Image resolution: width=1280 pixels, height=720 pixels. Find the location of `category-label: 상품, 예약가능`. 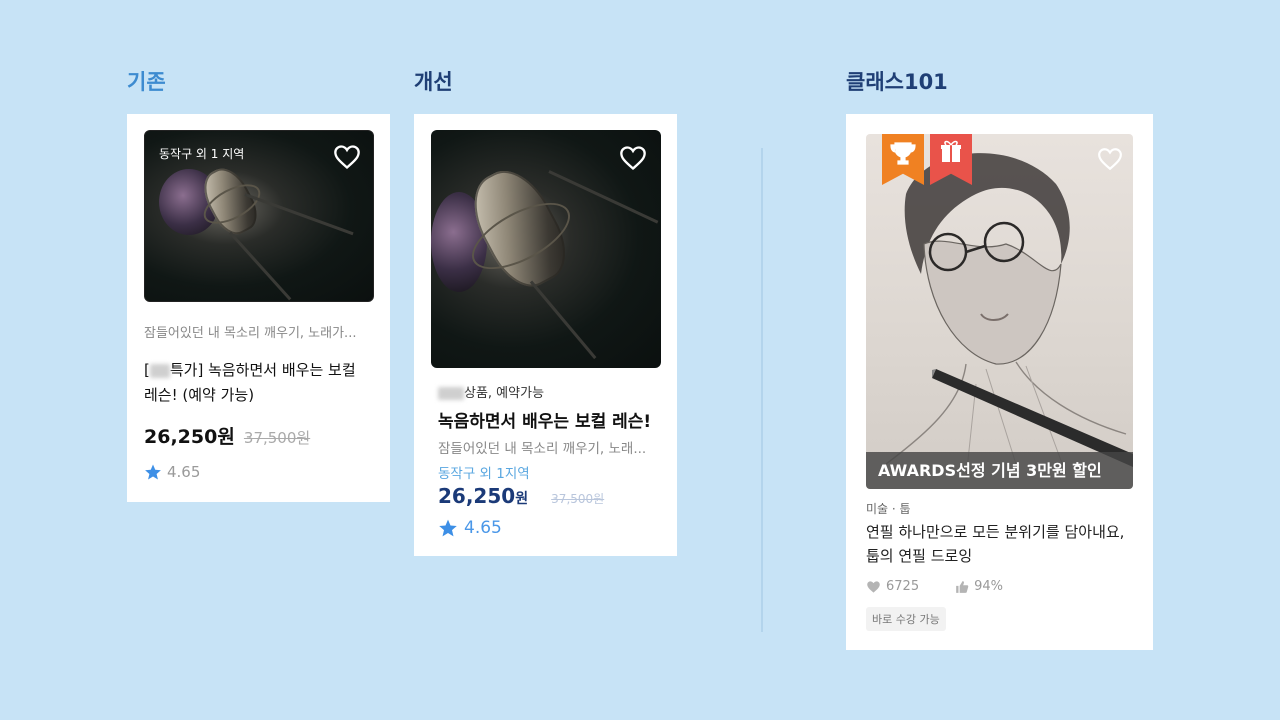

category-label: 상품, 예약가능 is located at coordinates (491, 391).